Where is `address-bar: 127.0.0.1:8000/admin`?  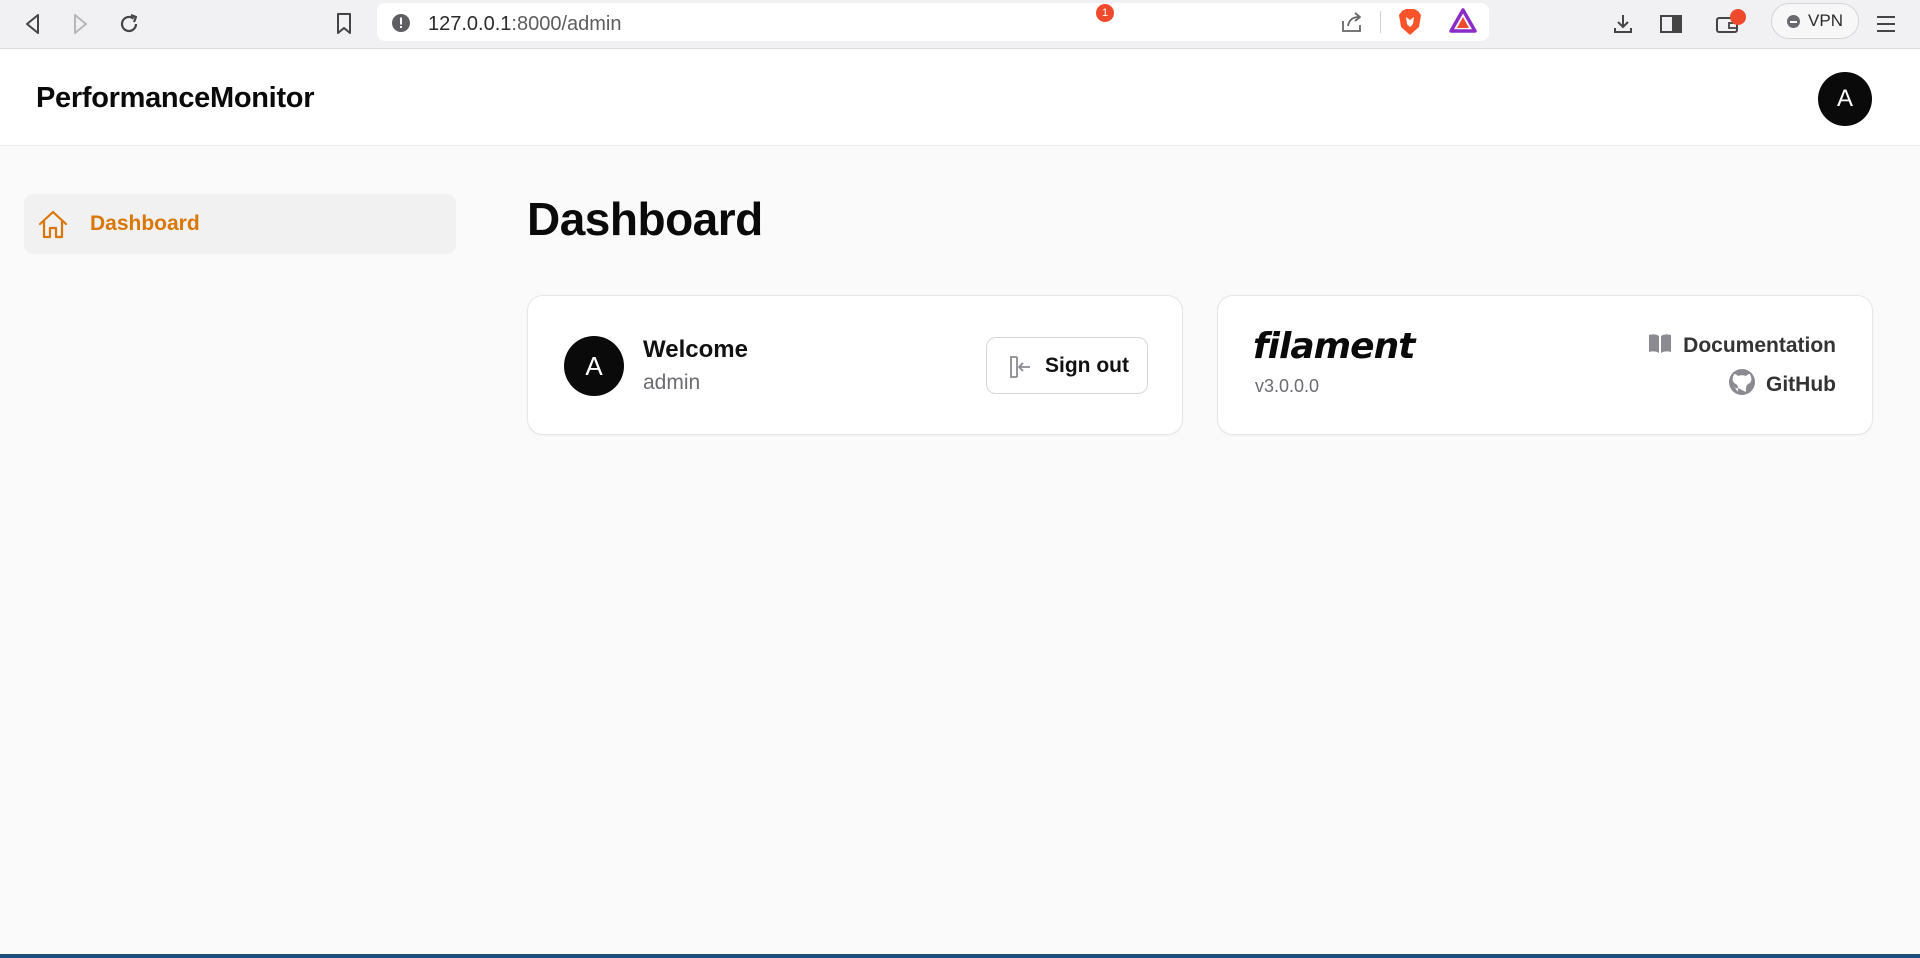
address-bar: 127.0.0.1:8000/admin is located at coordinates (933, 22).